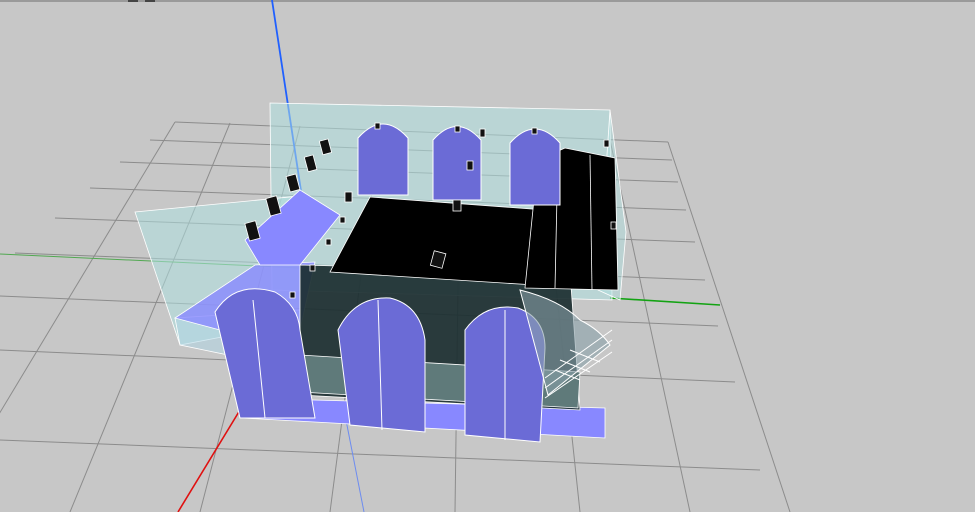 The height and width of the screenshot is (512, 975). I want to click on z-axis-lower, so click(354, 463).